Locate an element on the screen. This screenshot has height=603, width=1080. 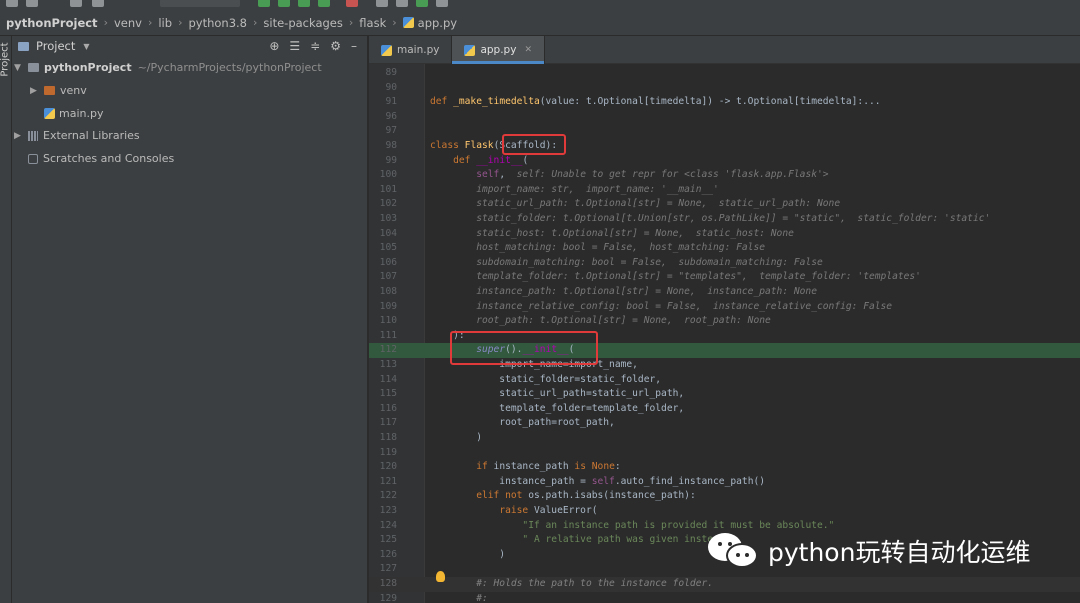
code-line: 114 static_folder=static_folder, is located at coordinates (724, 380).